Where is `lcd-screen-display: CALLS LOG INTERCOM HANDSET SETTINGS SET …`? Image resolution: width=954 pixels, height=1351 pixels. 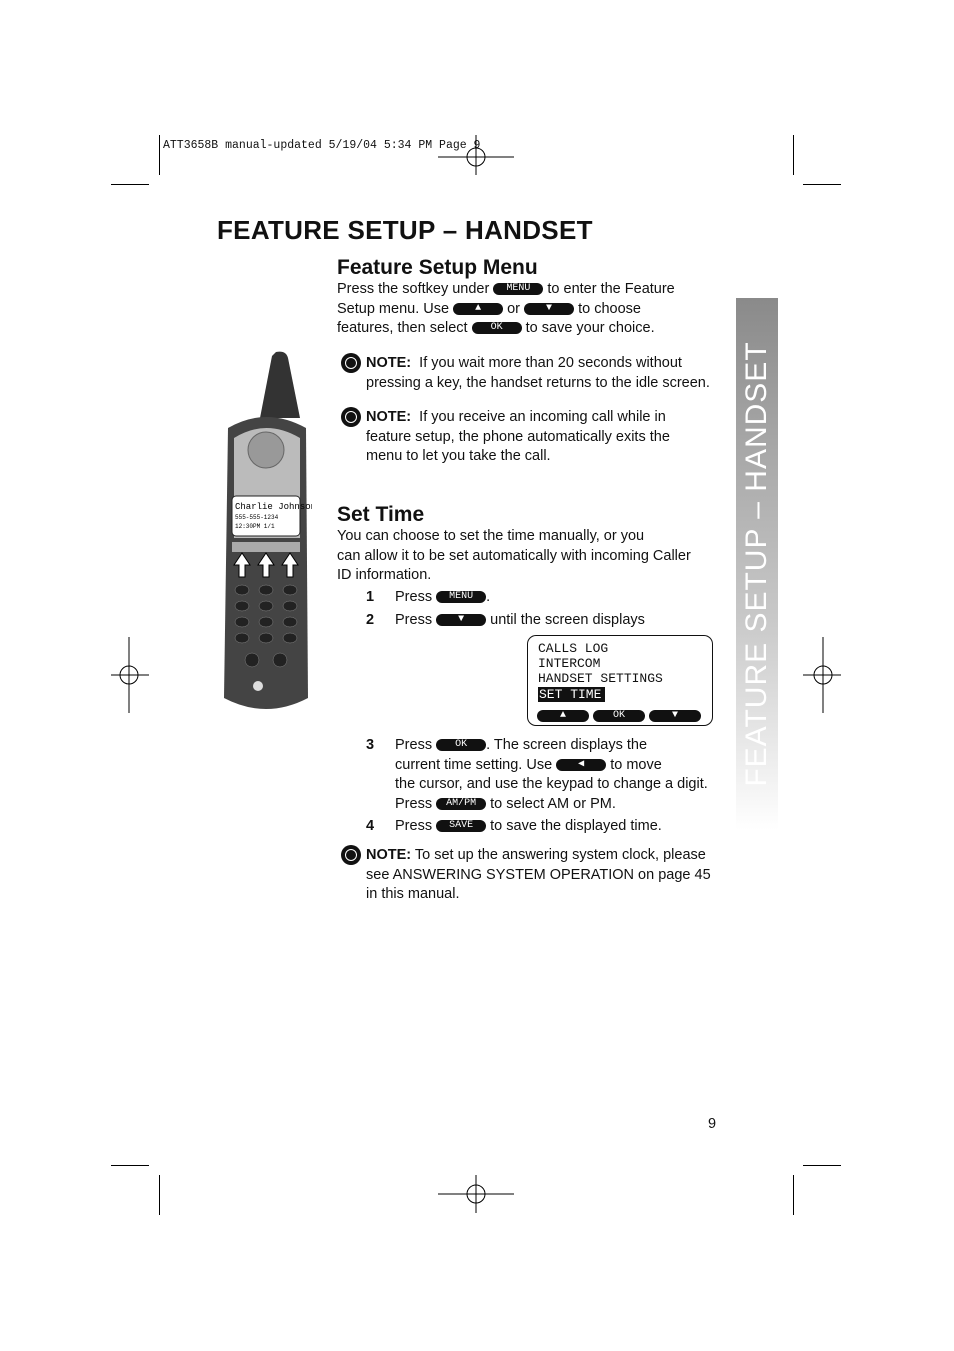
lcd-screen-display: CALLS LOG INTERCOM HANDSET SETTINGS SET … is located at coordinates (620, 680).